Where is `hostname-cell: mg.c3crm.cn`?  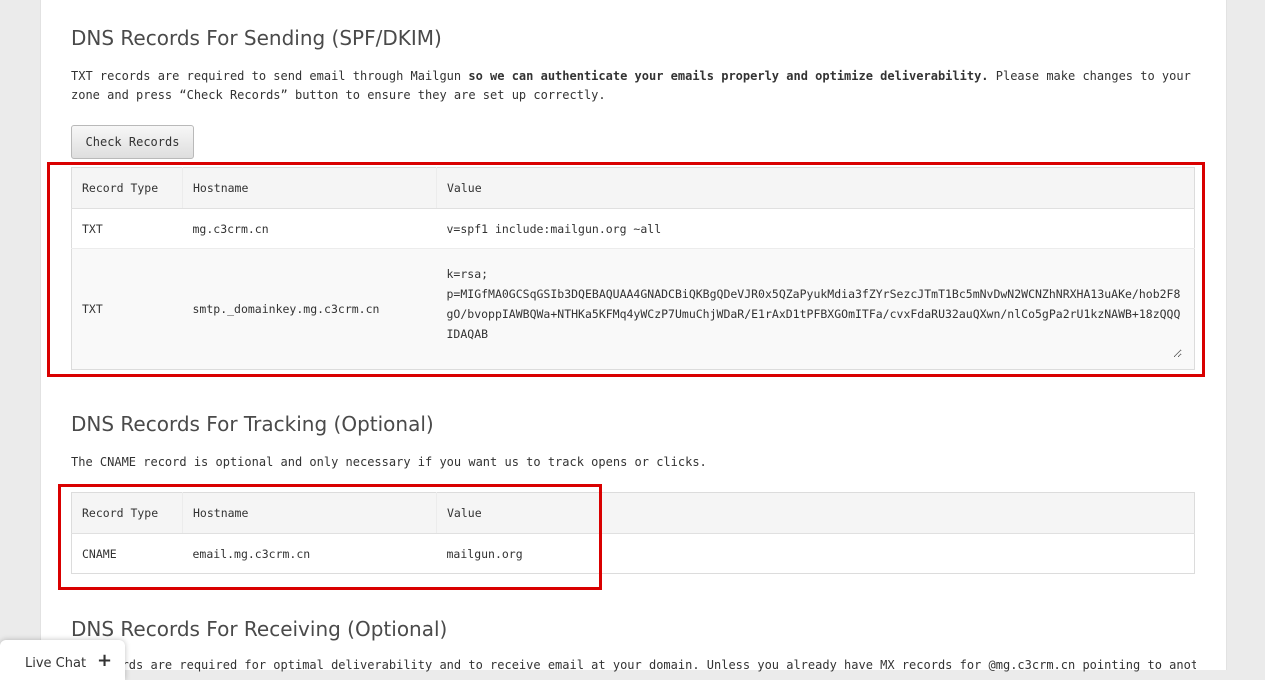
hostname-cell: mg.c3crm.cn is located at coordinates (309, 228).